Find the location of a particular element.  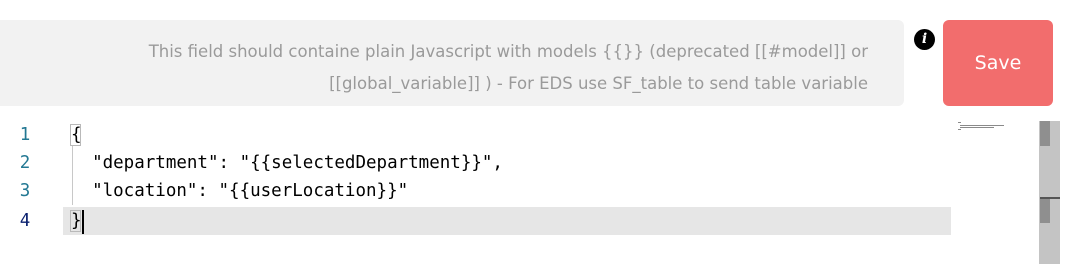

minimap is located at coordinates (993, 126).